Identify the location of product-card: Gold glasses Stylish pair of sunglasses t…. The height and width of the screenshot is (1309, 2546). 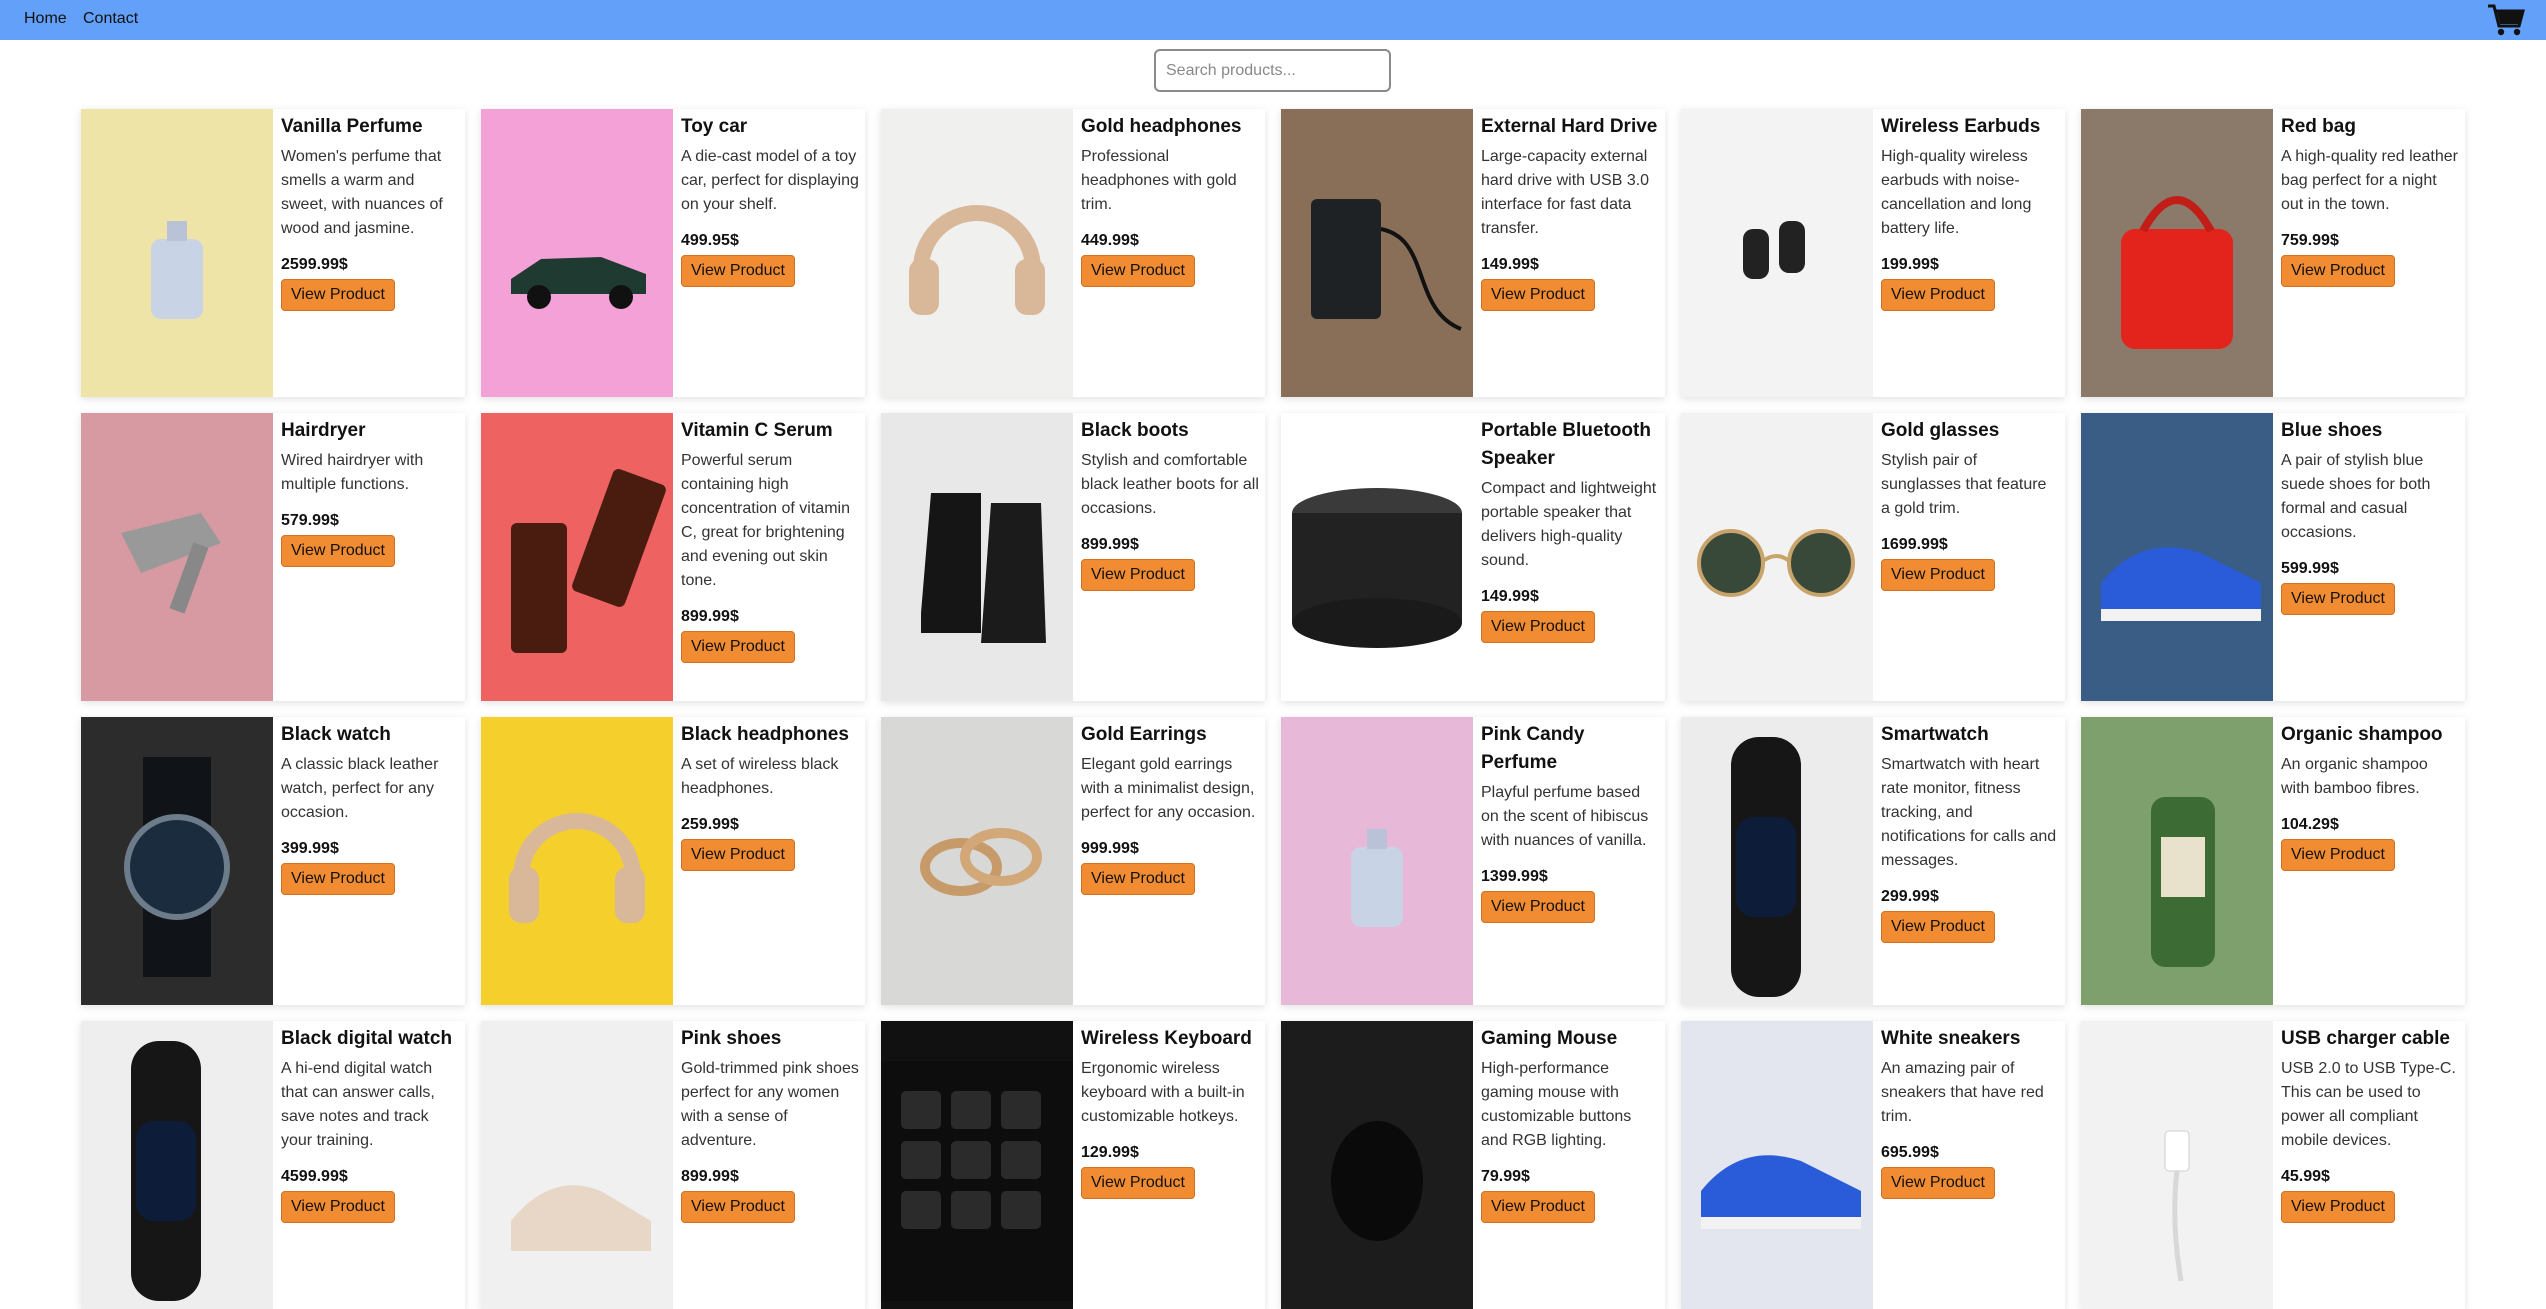
(1873, 557).